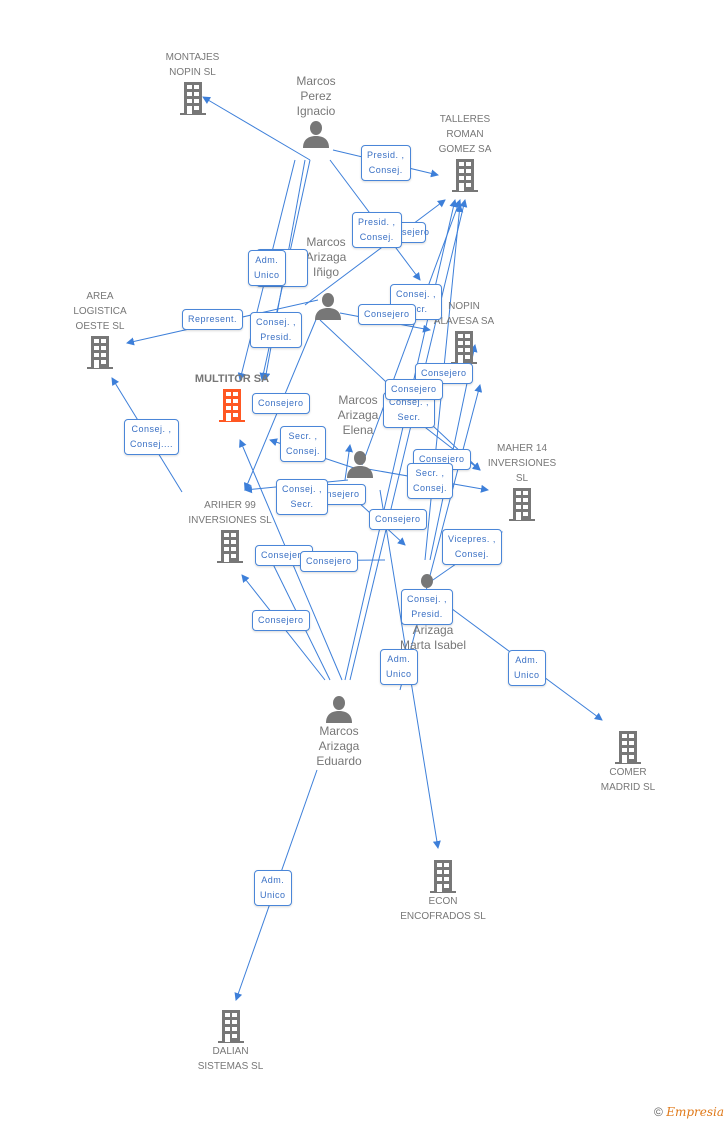  I want to click on company-comer-madrid: COMER MADRID SL, so click(628, 762).